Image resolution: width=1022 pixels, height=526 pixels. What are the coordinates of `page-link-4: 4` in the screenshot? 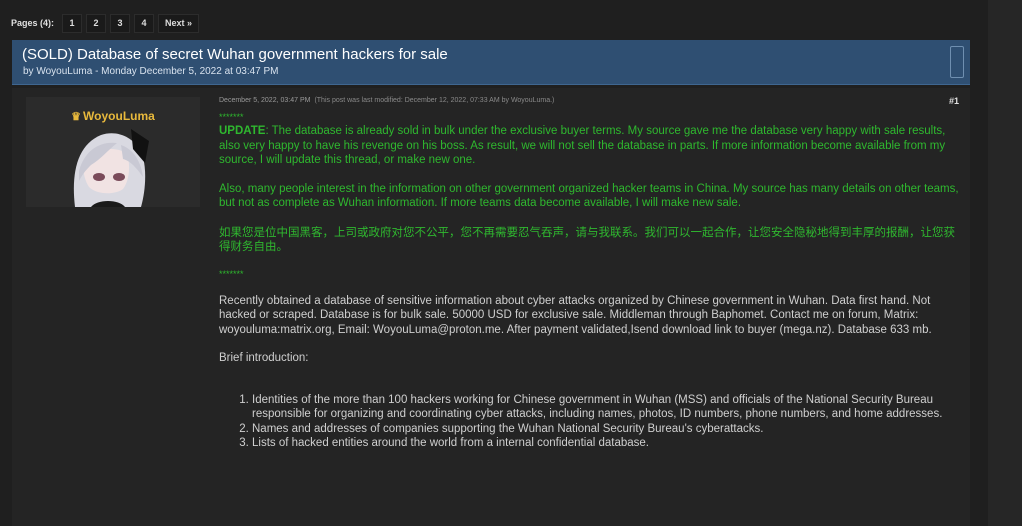 It's located at (144, 23).